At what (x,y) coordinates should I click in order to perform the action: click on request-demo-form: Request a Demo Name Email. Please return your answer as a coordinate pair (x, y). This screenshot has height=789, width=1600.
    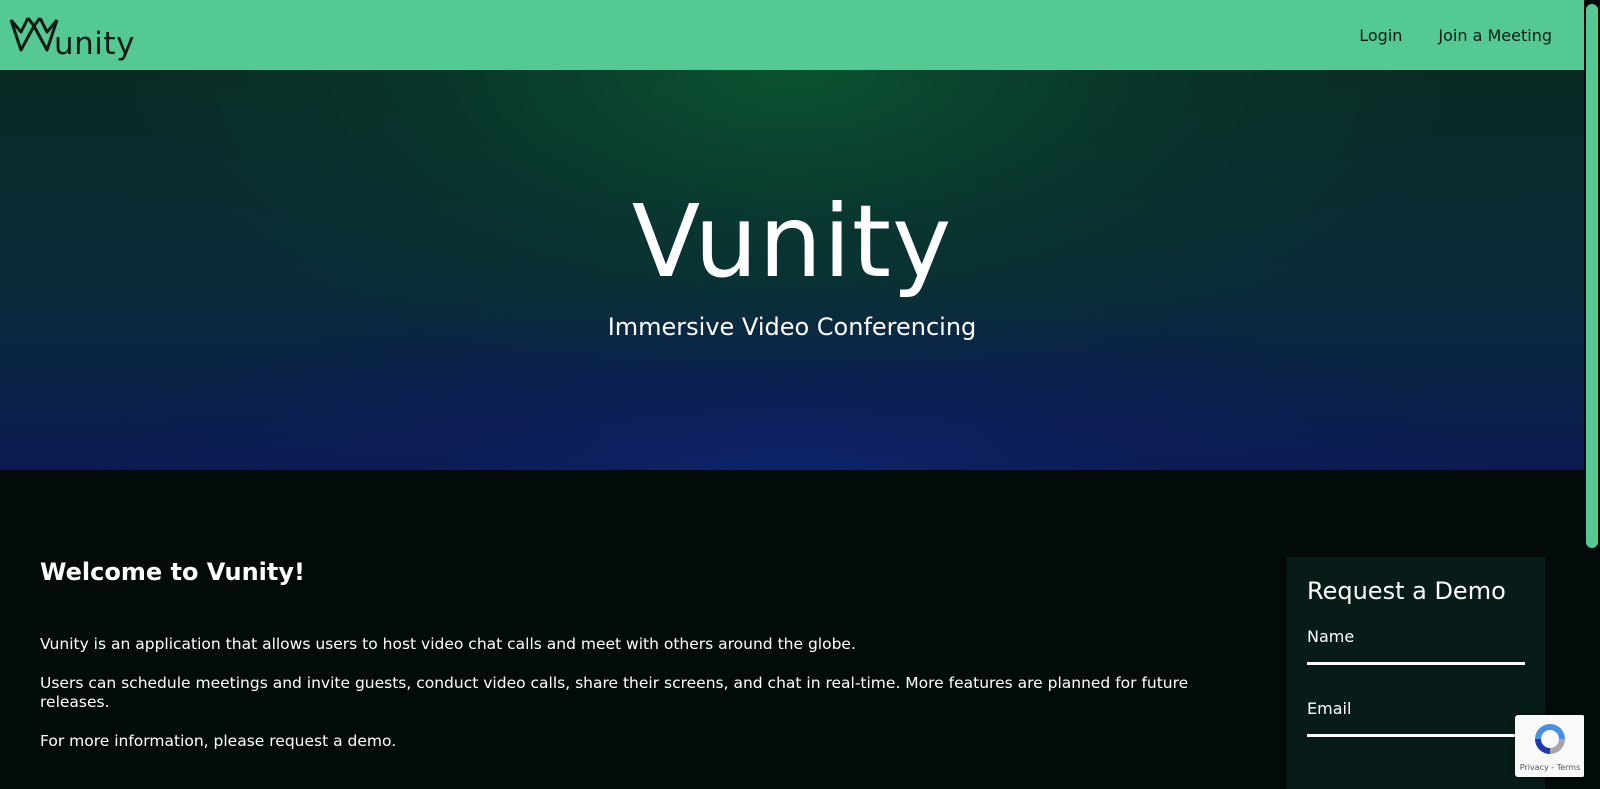
    Looking at the image, I should click on (1416, 673).